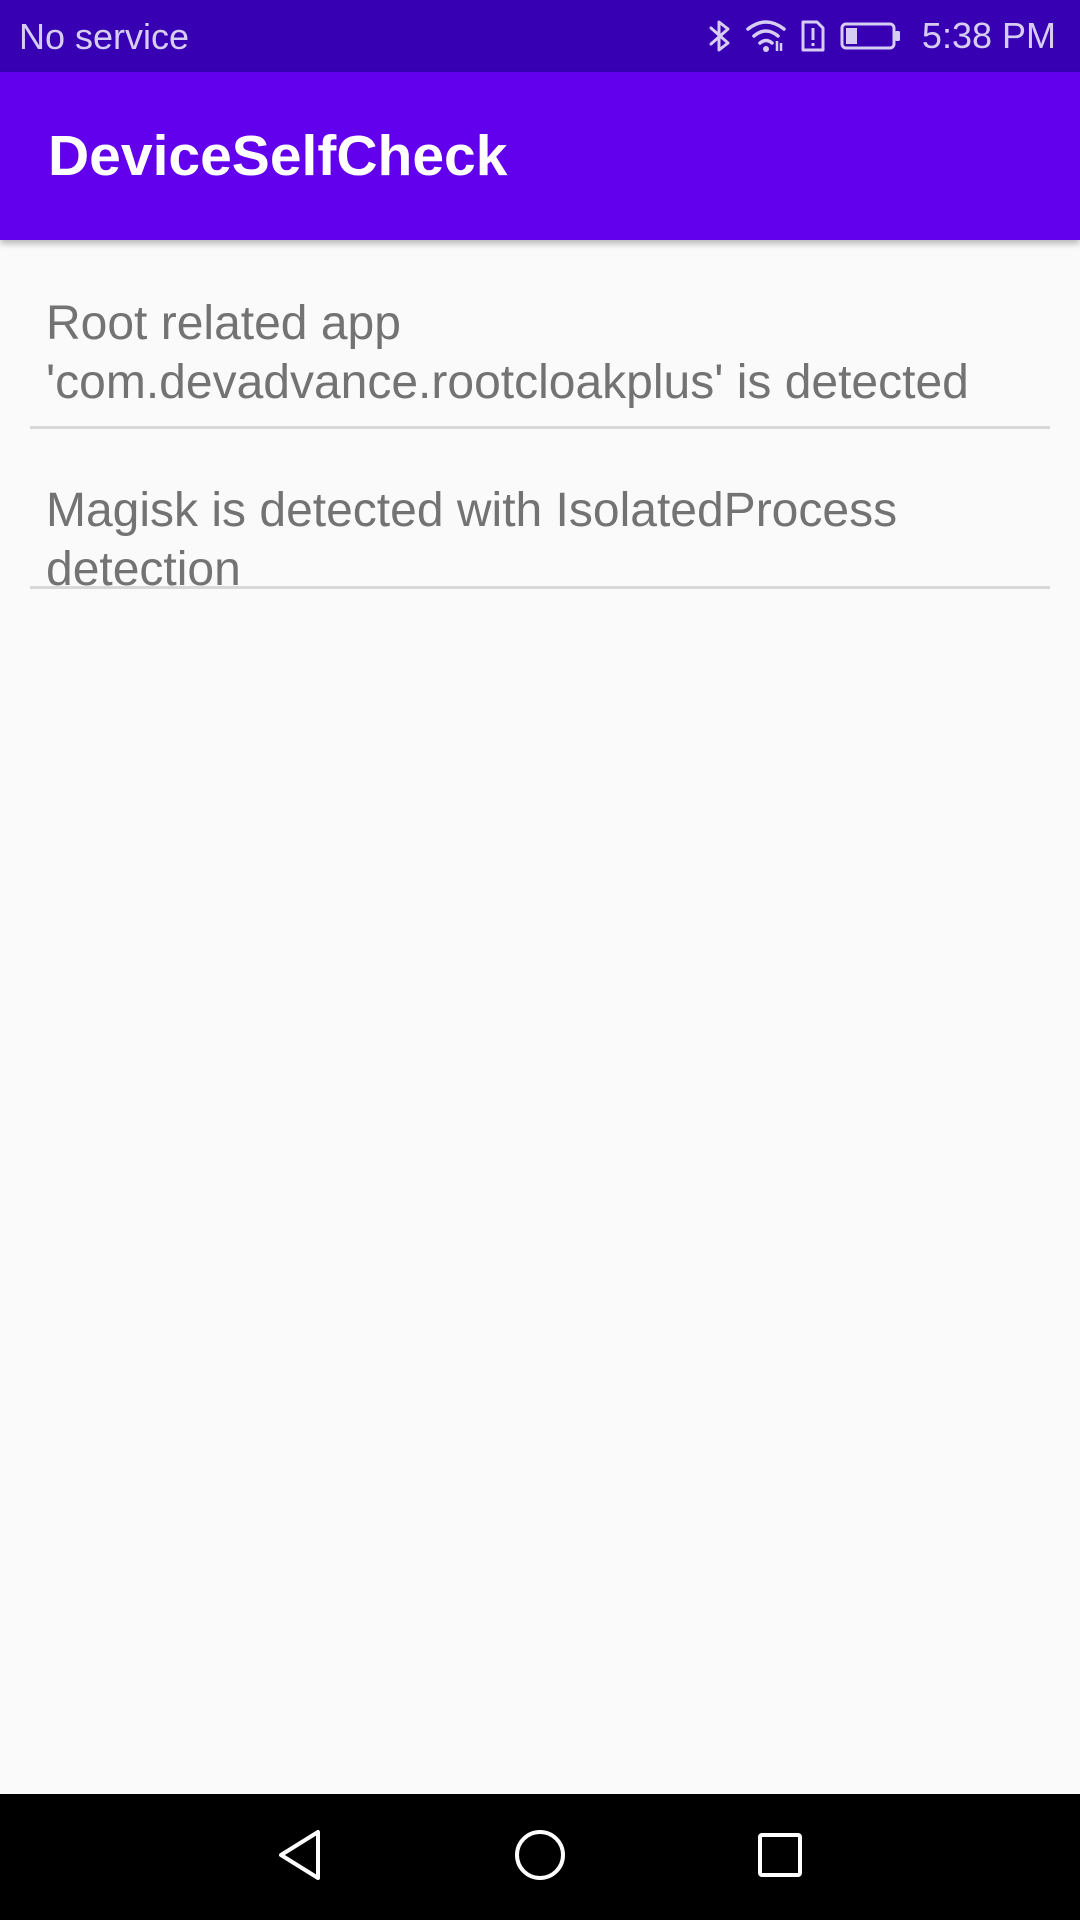 The height and width of the screenshot is (1920, 1080). I want to click on back-icon, so click(300, 1857).